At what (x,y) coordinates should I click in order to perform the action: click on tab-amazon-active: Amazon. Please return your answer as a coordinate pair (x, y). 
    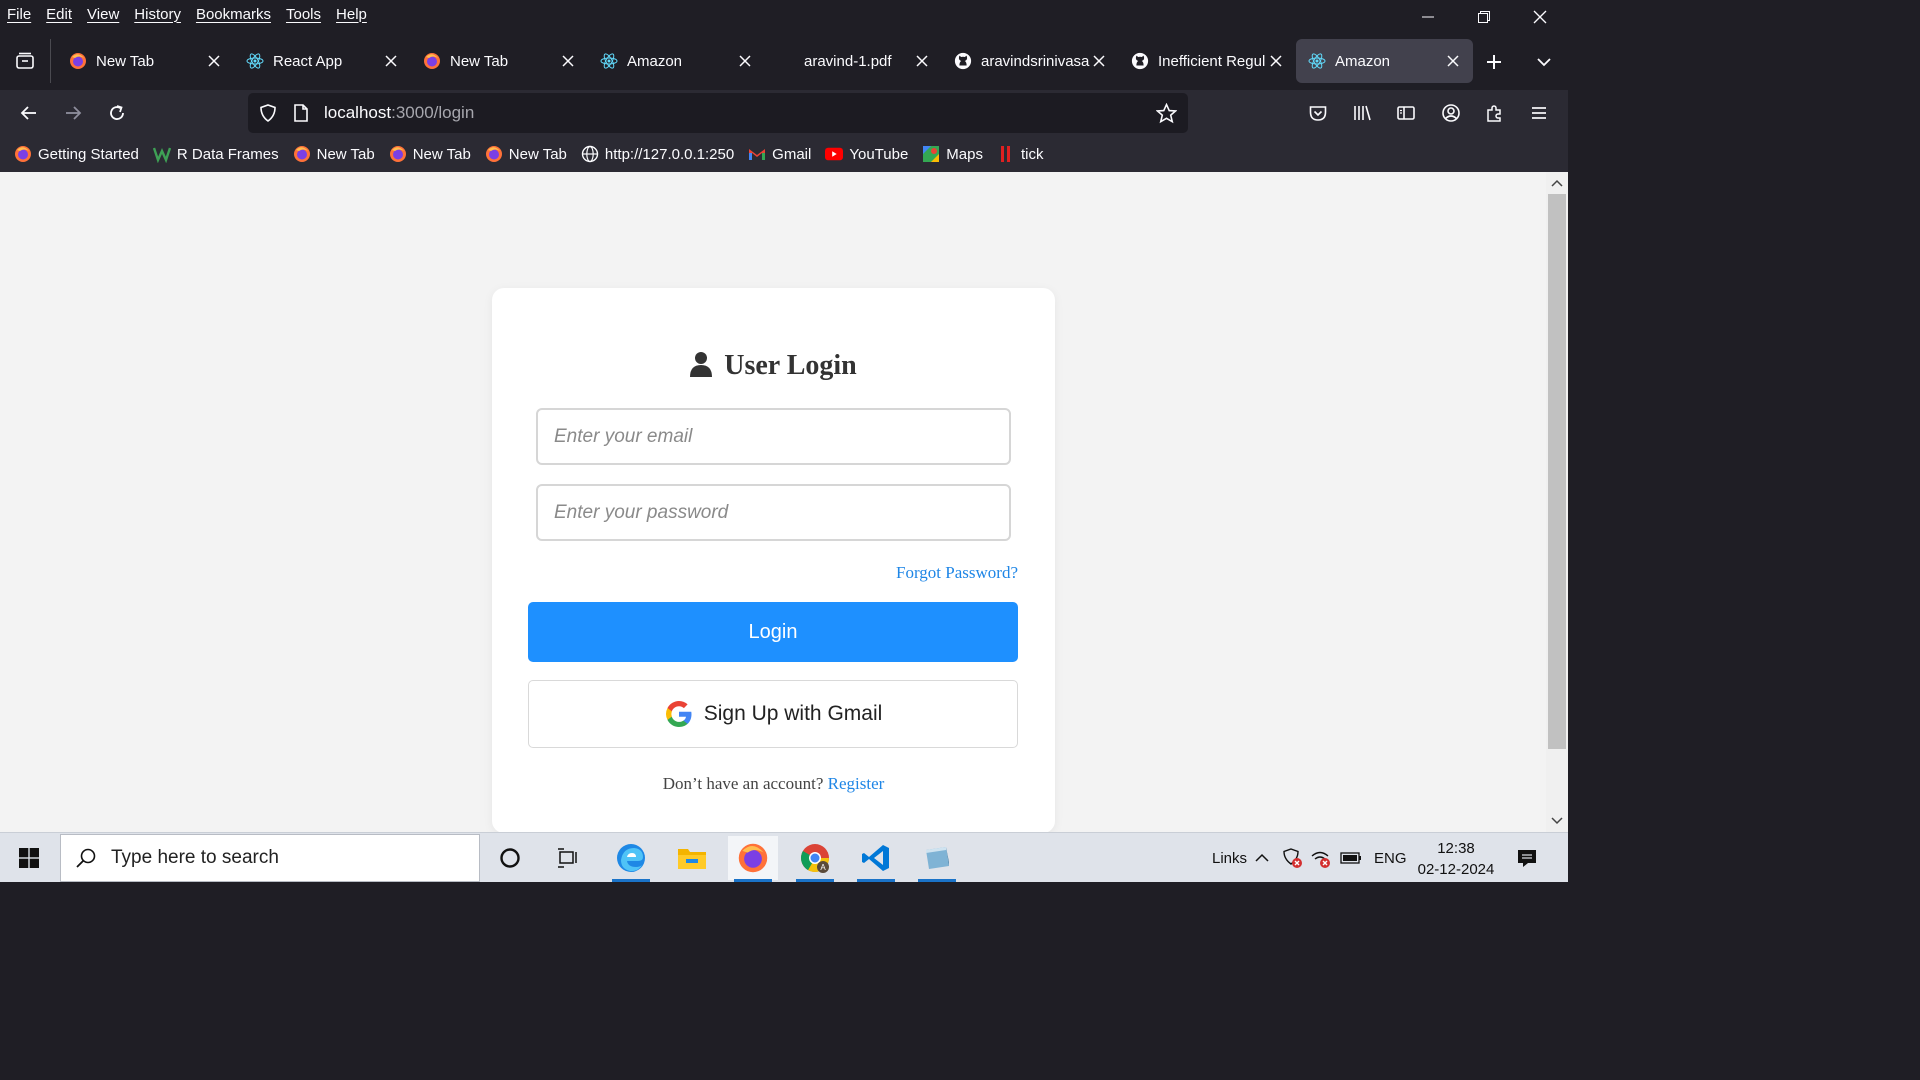
    Looking at the image, I should click on (1384, 61).